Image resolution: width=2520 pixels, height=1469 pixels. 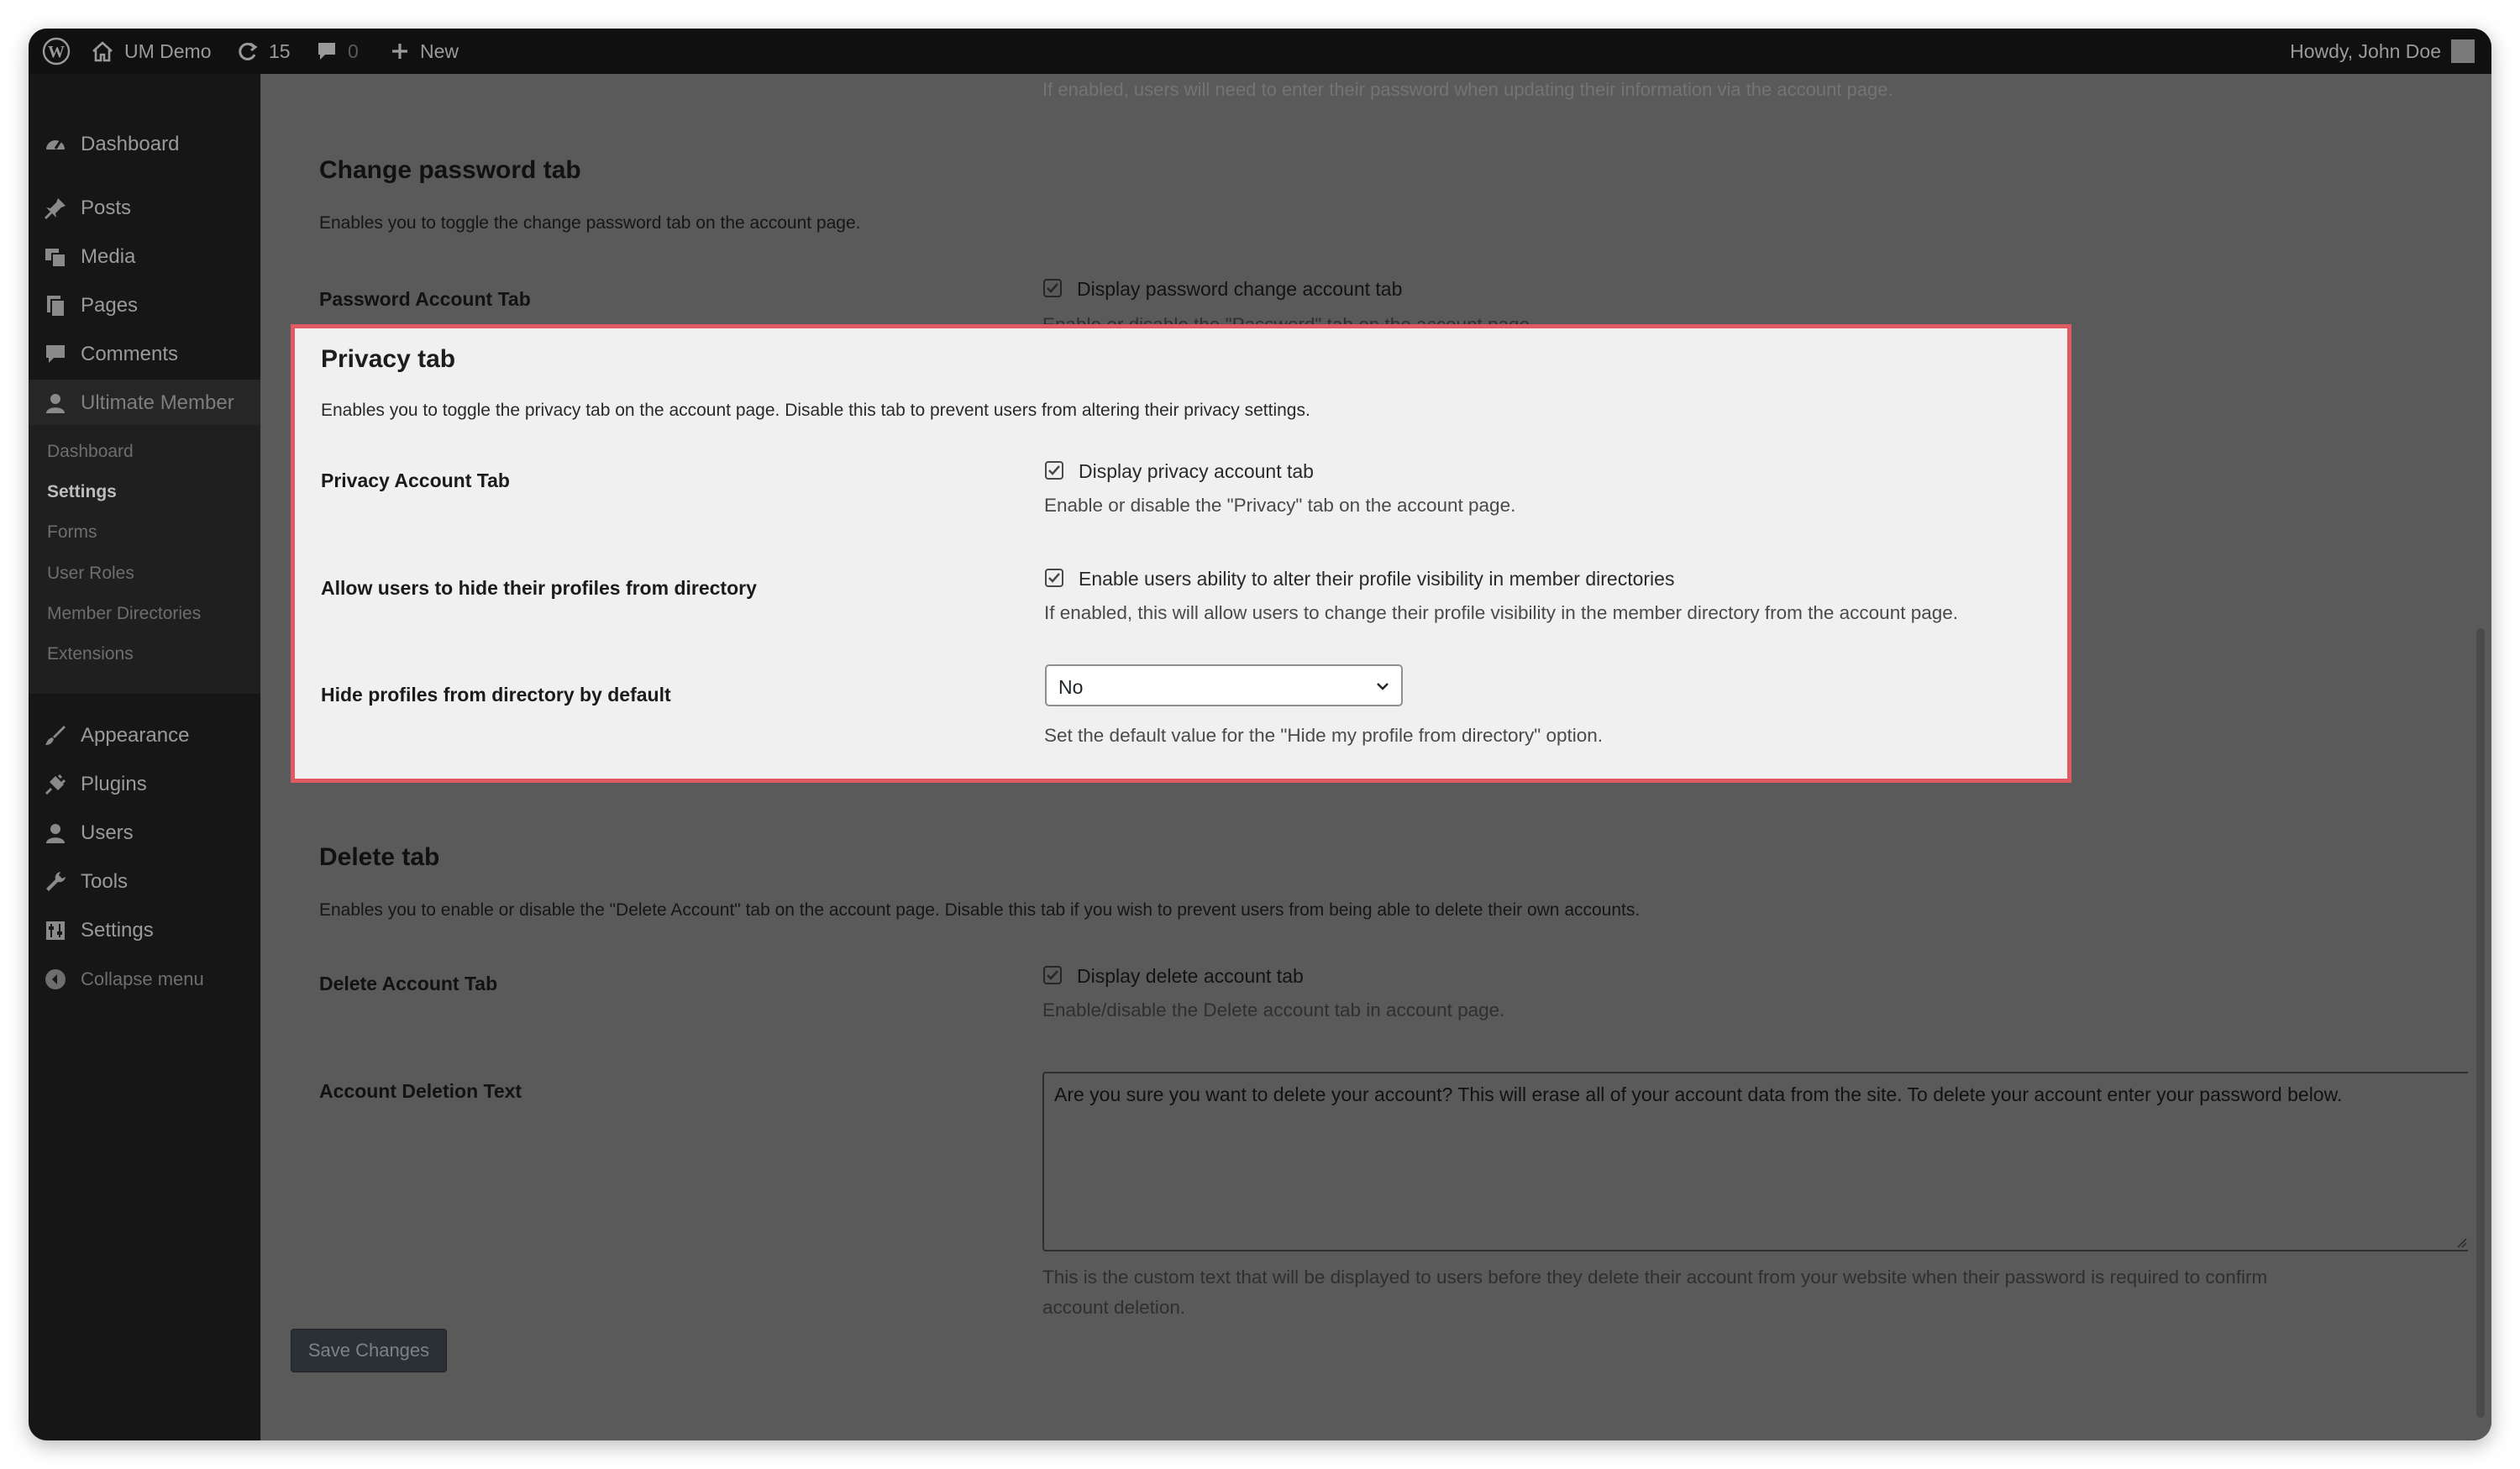 What do you see at coordinates (1071, 687) in the screenshot?
I see `select-value: No` at bounding box center [1071, 687].